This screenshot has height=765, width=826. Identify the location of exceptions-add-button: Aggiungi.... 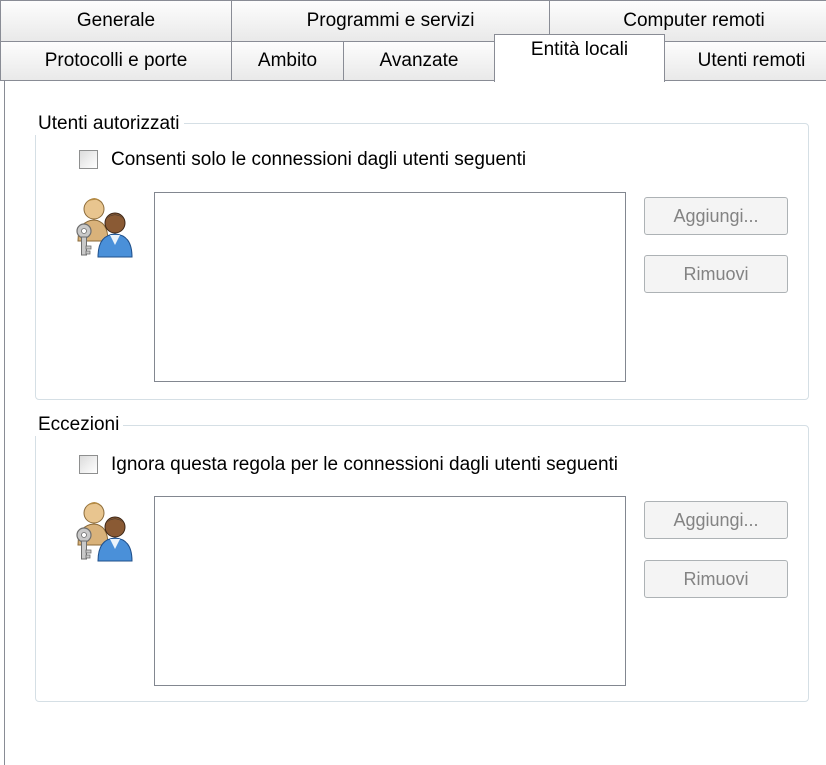
(716, 520).